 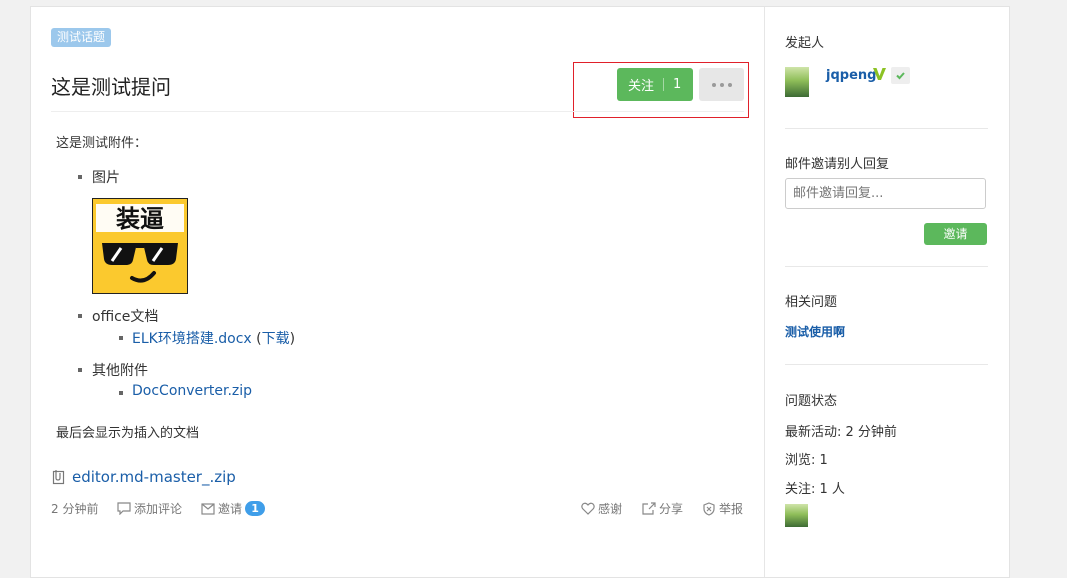 I want to click on views-value: 1, so click(x=823, y=460).